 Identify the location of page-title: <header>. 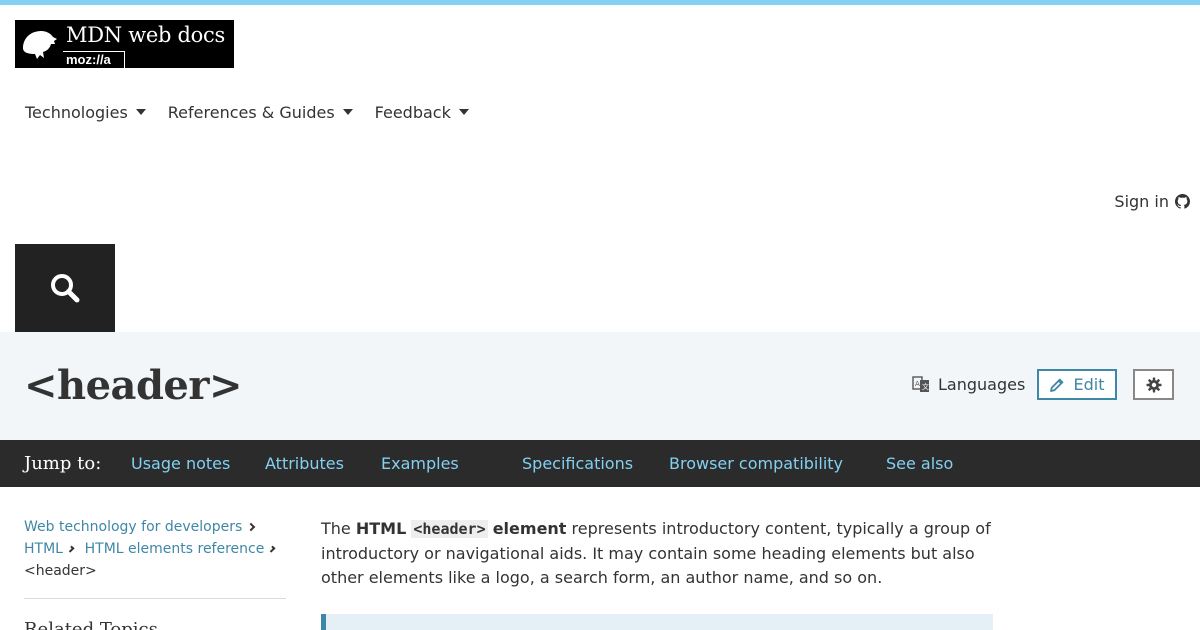
(133, 385).